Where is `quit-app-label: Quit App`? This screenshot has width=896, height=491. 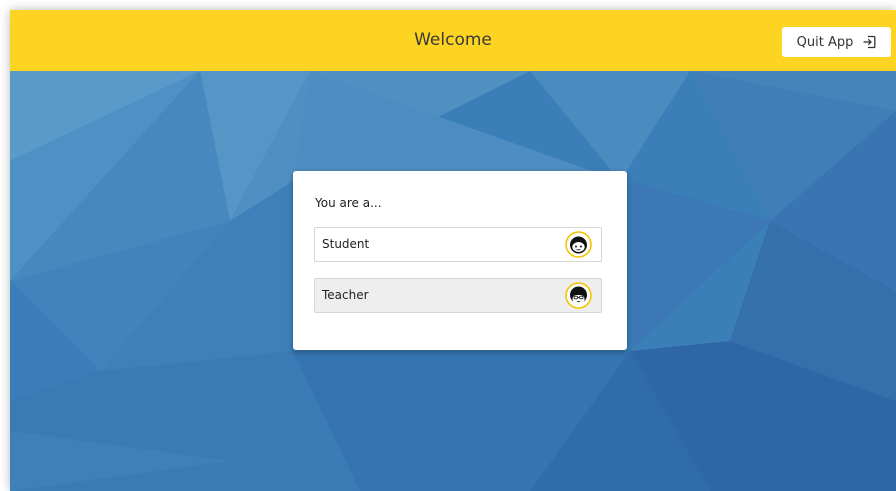
quit-app-label: Quit App is located at coordinates (825, 42).